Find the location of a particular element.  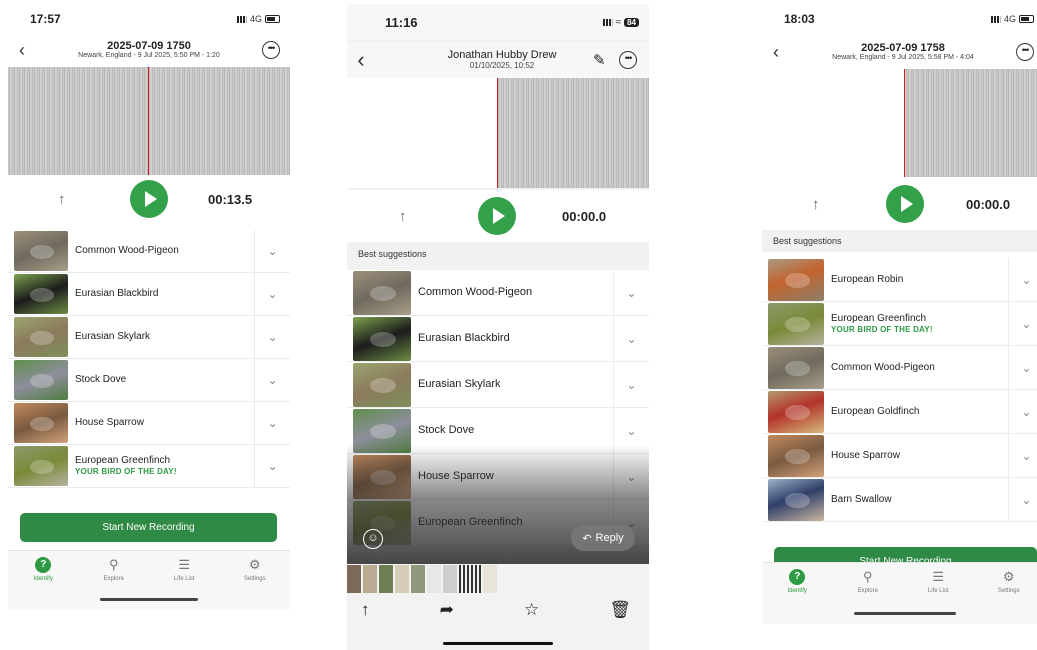

list-item: European Goldfinch ⌄ is located at coordinates (899, 412).